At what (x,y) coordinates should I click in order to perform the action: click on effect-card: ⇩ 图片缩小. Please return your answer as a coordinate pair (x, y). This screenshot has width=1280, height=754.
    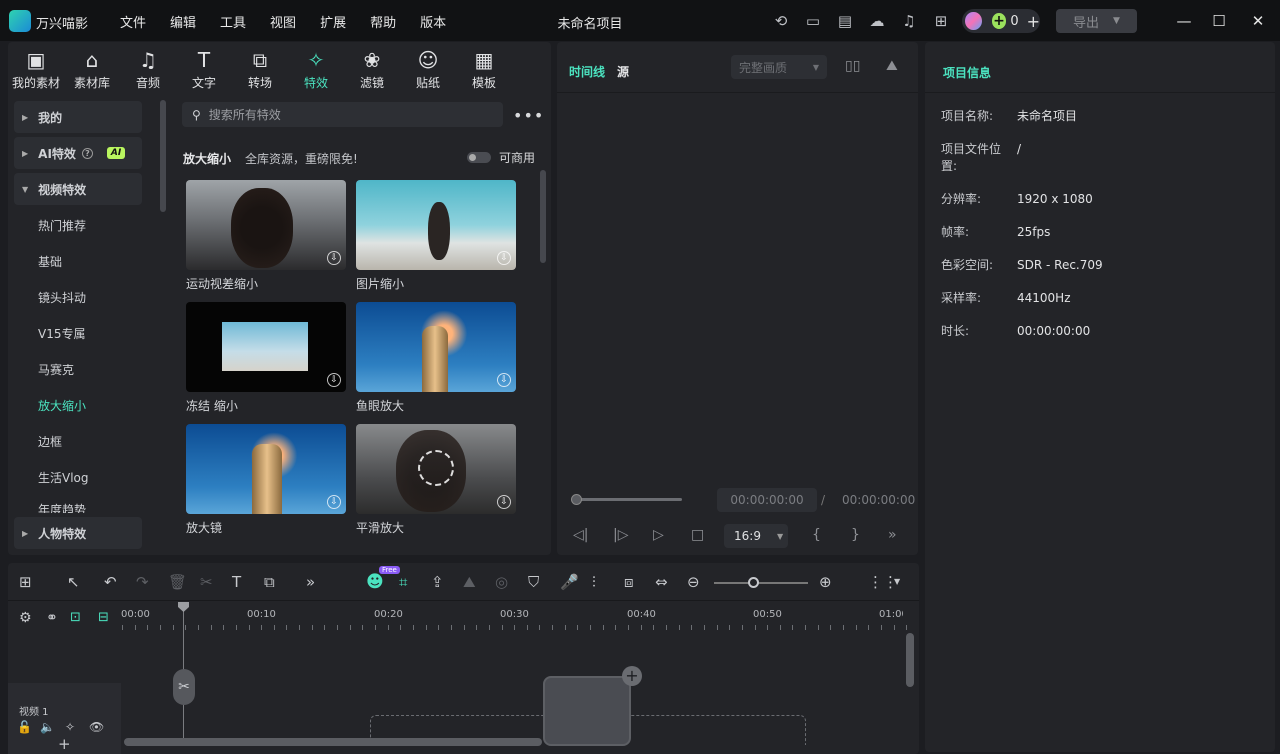
    Looking at the image, I should click on (436, 236).